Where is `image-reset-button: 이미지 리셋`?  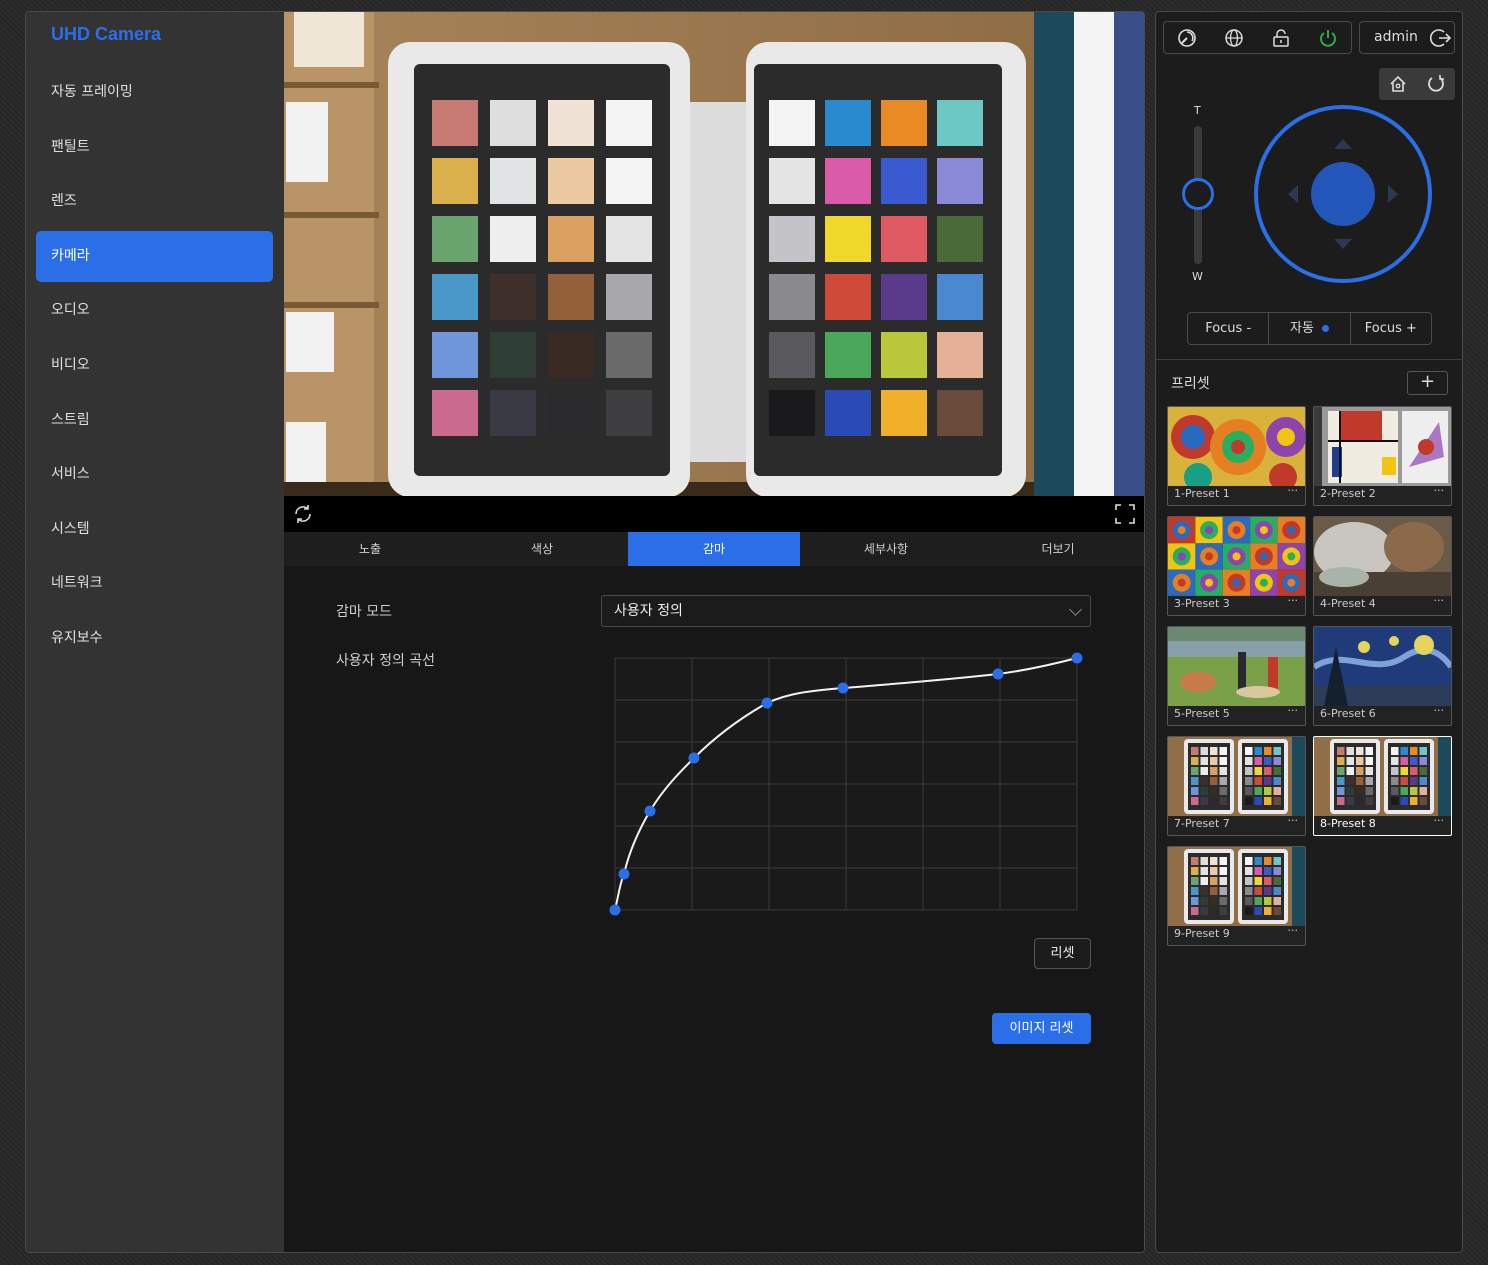
image-reset-button: 이미지 리셋 is located at coordinates (1041, 1028).